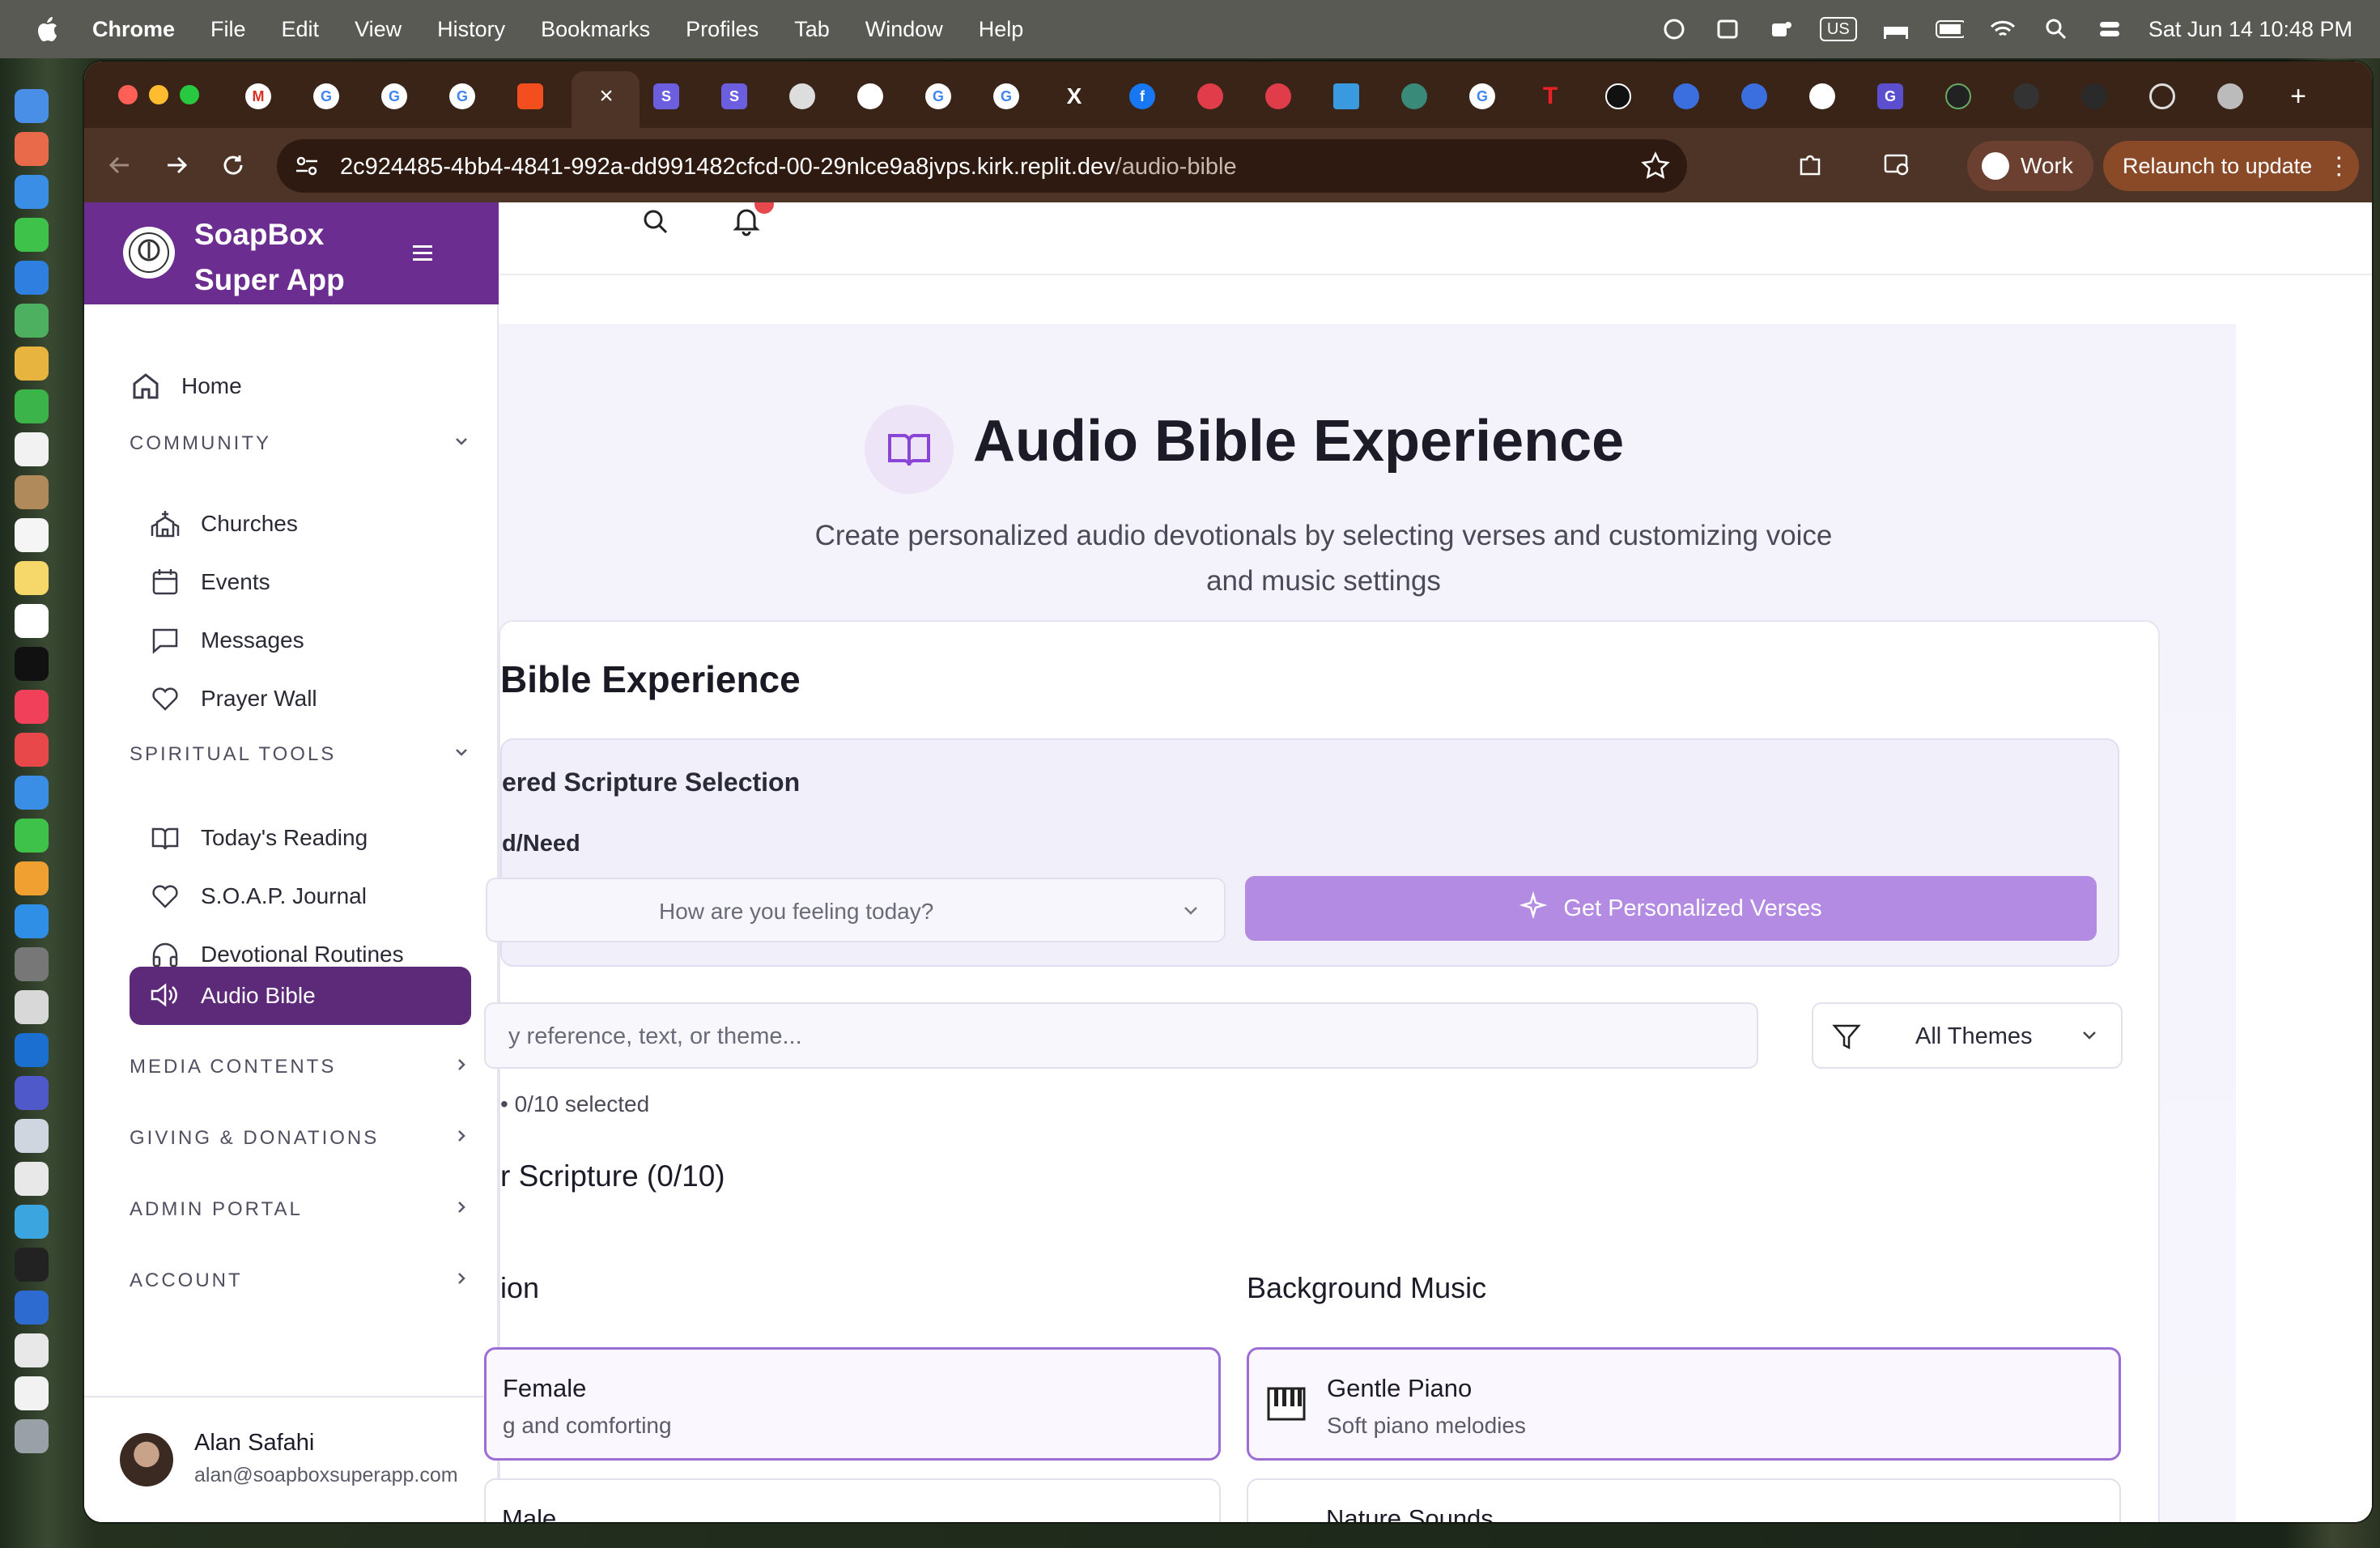 Image resolution: width=2380 pixels, height=1548 pixels. What do you see at coordinates (32, 664) in the screenshot?
I see `apple-tv-icon` at bounding box center [32, 664].